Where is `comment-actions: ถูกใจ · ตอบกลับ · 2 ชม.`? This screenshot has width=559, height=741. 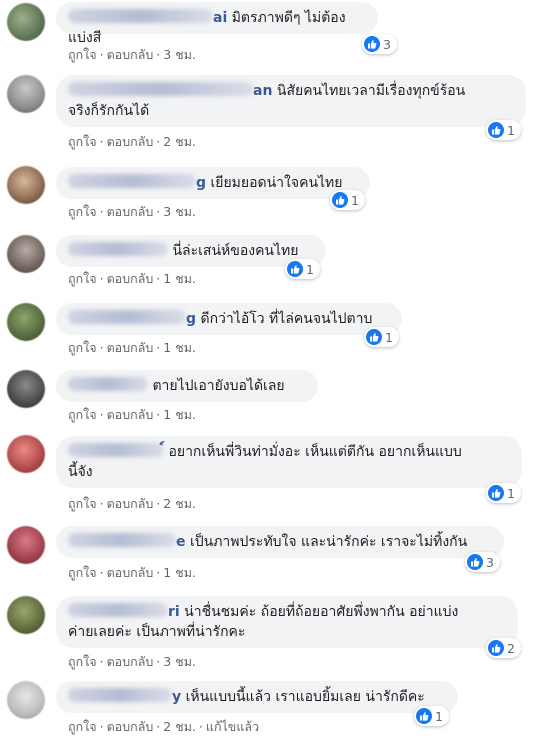
comment-actions: ถูกใจ · ตอบกลับ · 2 ชม. is located at coordinates (132, 142).